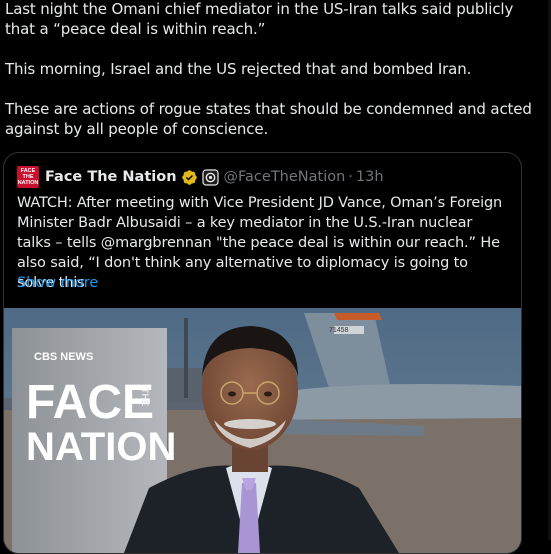 This screenshot has height=554, width=551. What do you see at coordinates (189, 177) in the screenshot?
I see `gold-check-icon` at bounding box center [189, 177].